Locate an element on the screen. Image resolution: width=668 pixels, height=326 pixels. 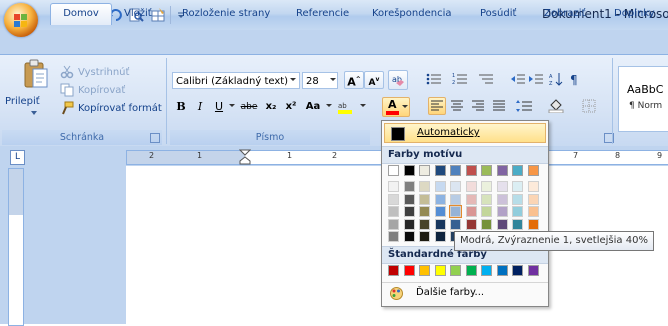
tab-selector-icon: L is located at coordinates (17, 157).